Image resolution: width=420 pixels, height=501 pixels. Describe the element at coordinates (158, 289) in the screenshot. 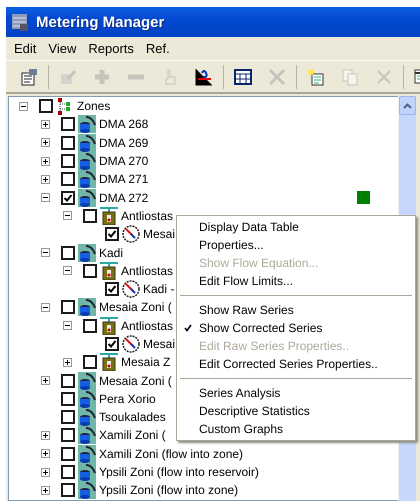

I see `tree-item-label: Kadi -` at that location.